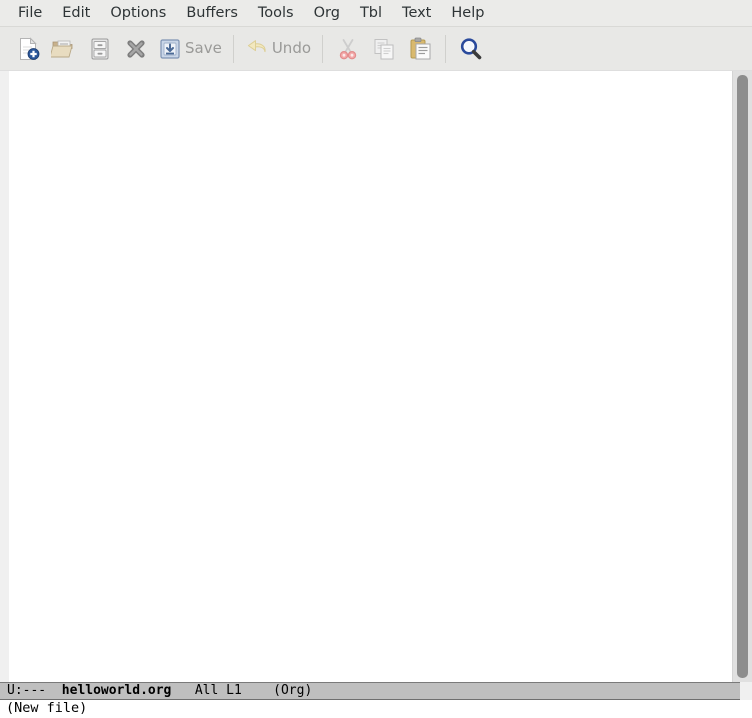 The image size is (752, 718). I want to click on menu-org: Org, so click(327, 13).